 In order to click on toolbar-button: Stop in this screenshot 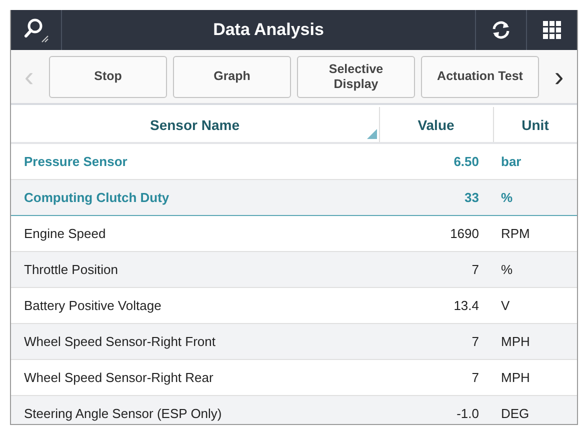, I will do `click(108, 77)`.